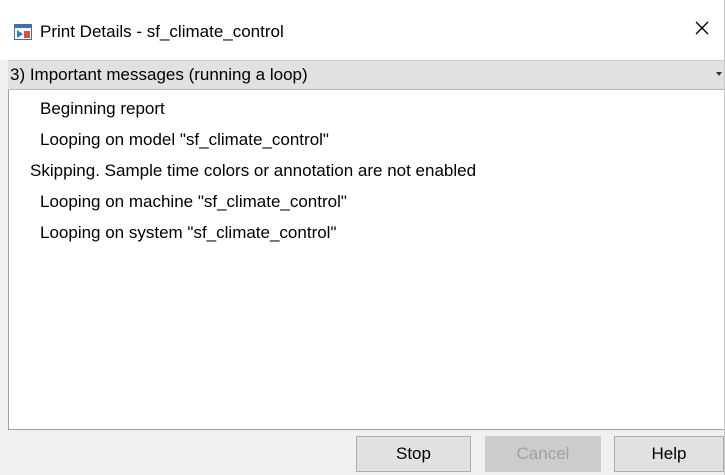  Describe the element at coordinates (159, 74) in the screenshot. I see `dropdown-selected-value: 3) Important messages (running a loop)` at that location.